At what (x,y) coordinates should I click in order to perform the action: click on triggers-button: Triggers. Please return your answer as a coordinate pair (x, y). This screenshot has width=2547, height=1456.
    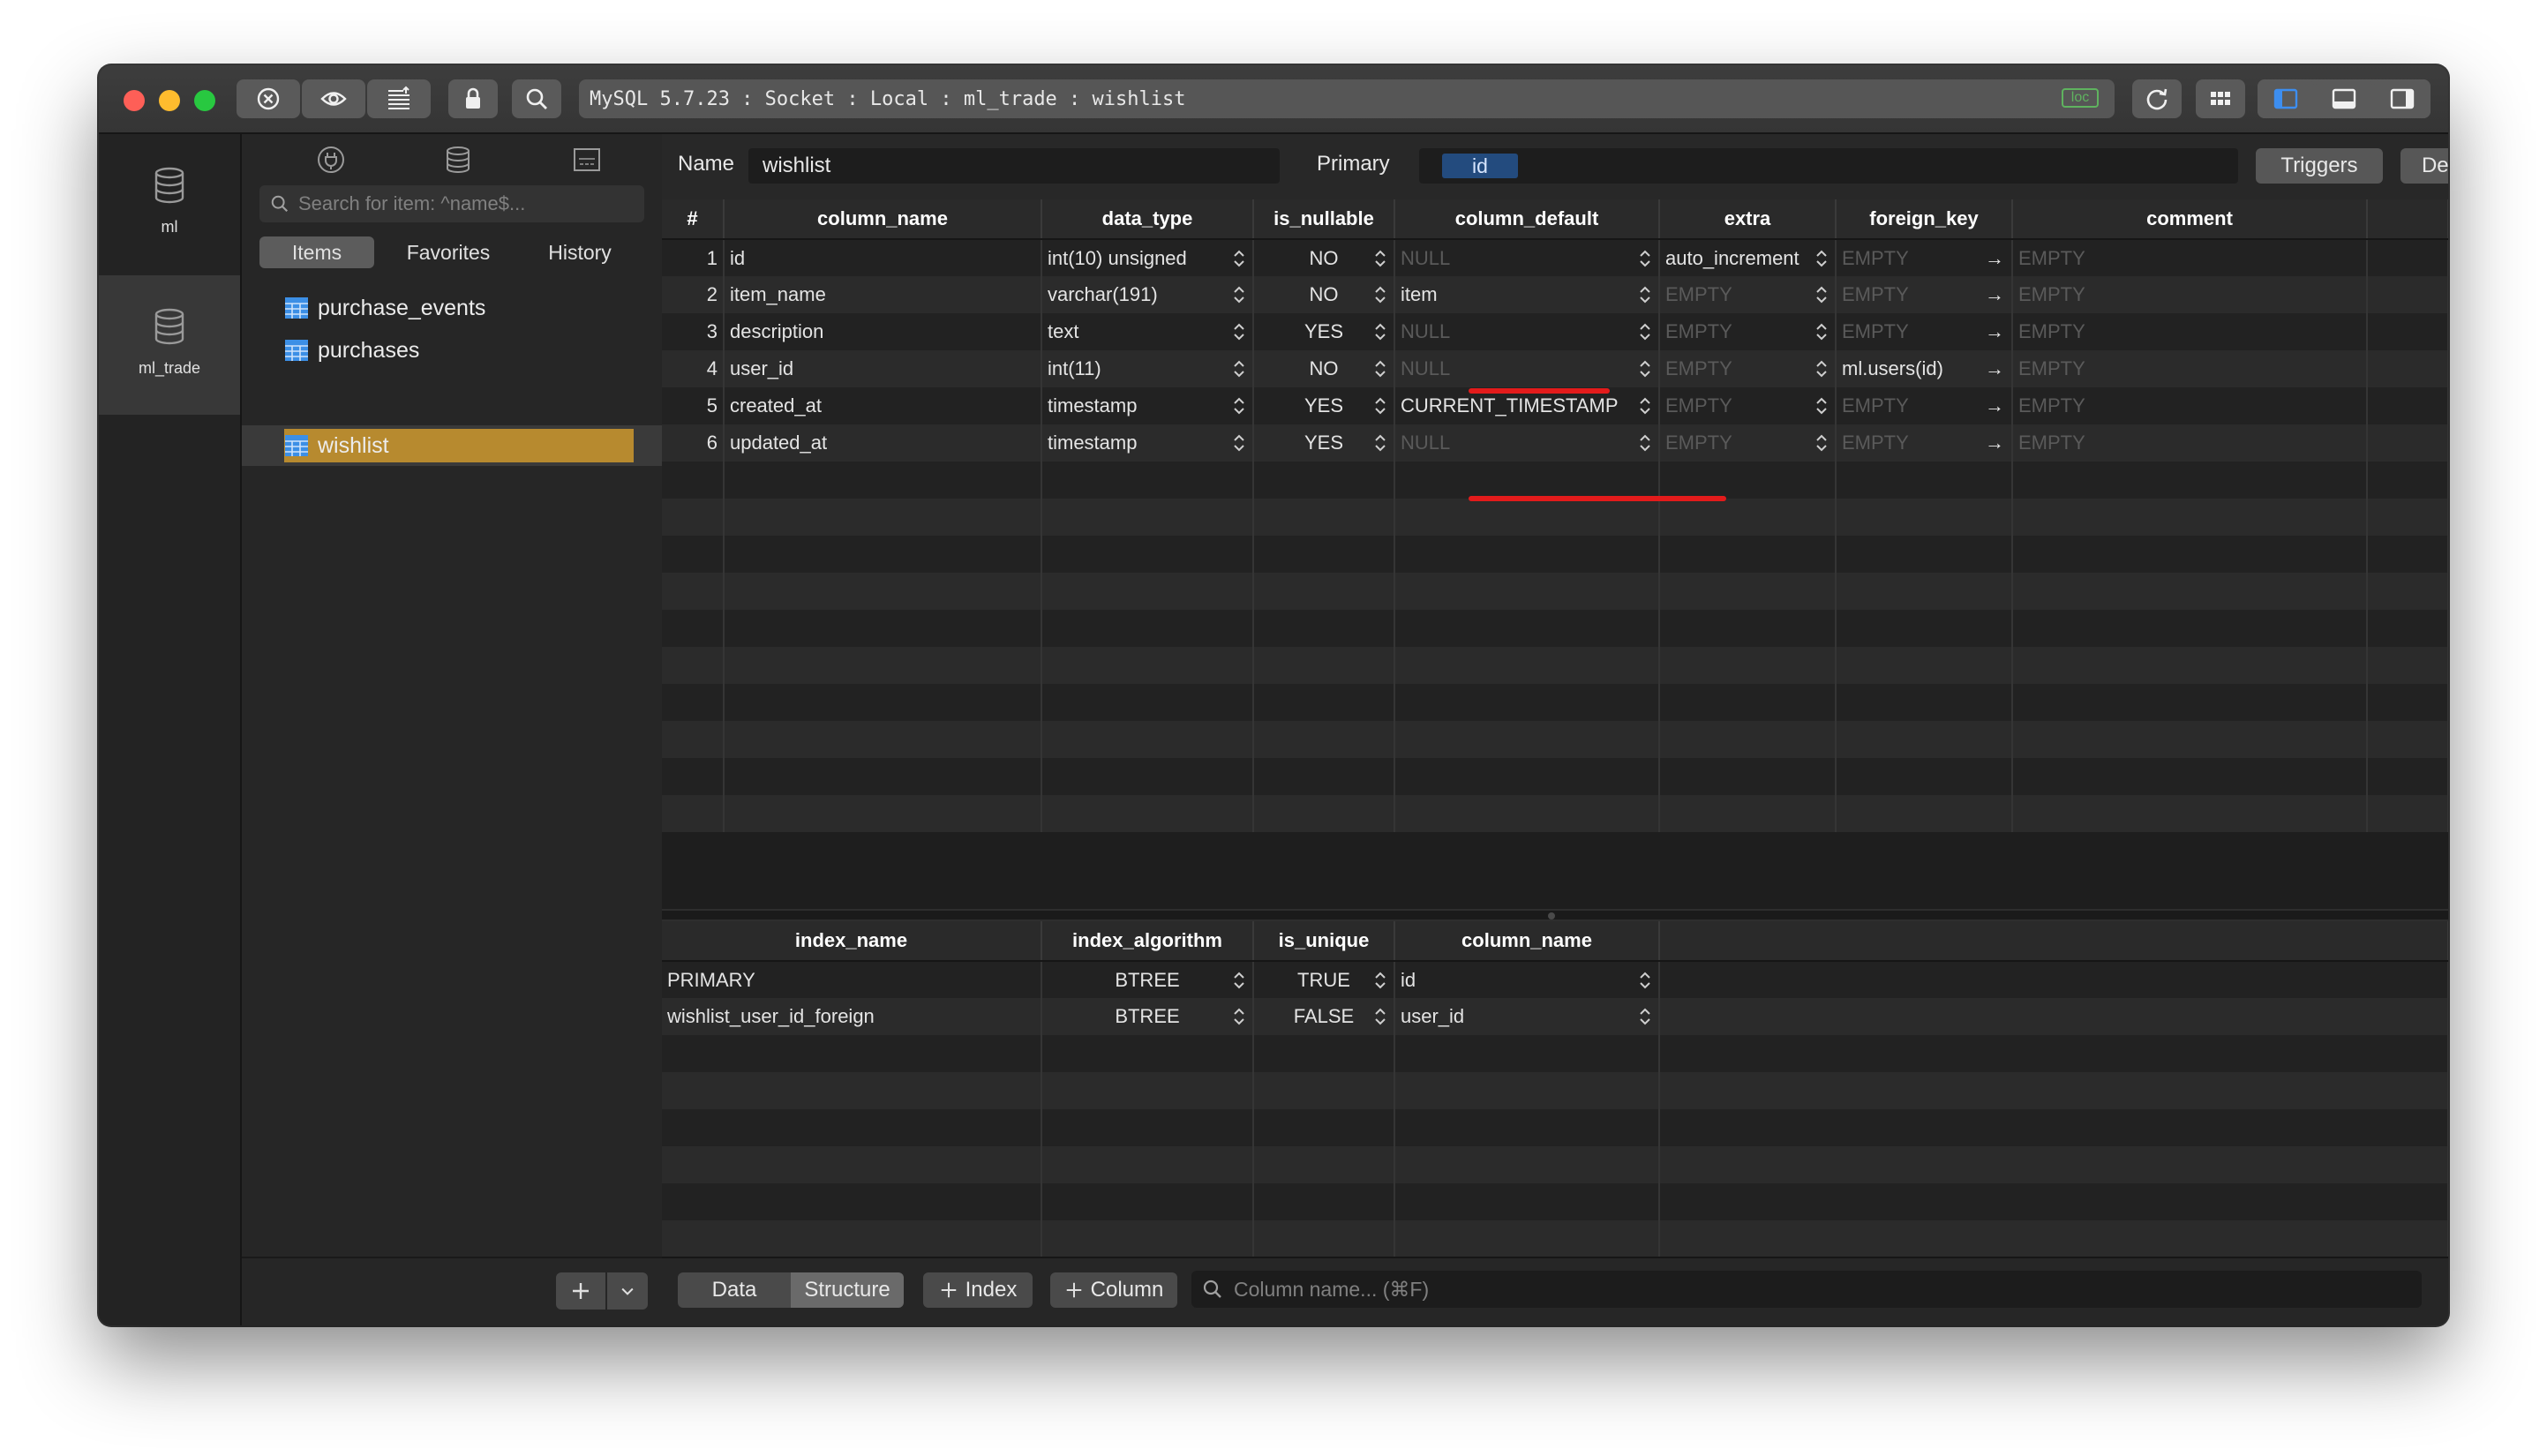
    Looking at the image, I should click on (2319, 166).